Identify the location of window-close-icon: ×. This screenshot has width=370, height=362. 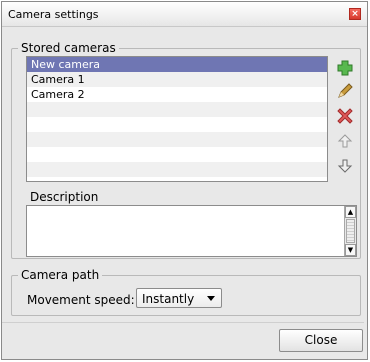
(355, 14).